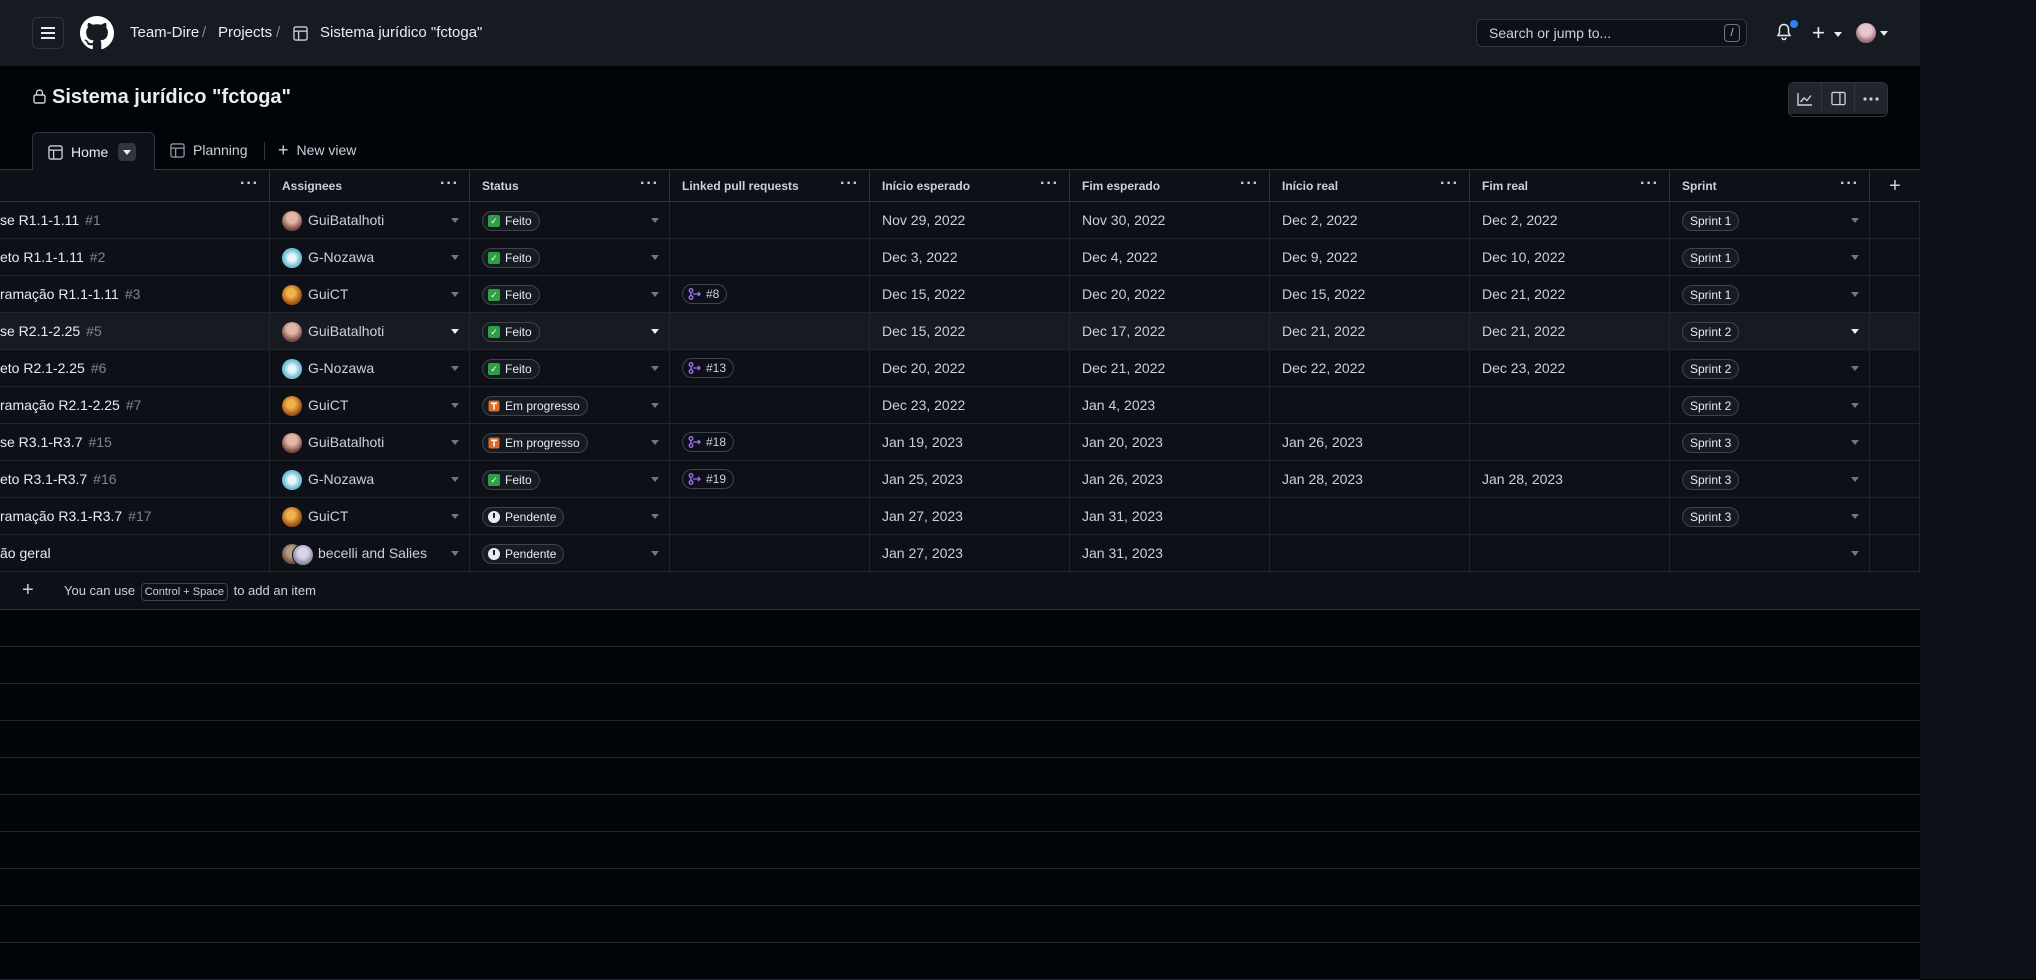 The width and height of the screenshot is (2036, 980). I want to click on more-options-button, so click(1871, 98).